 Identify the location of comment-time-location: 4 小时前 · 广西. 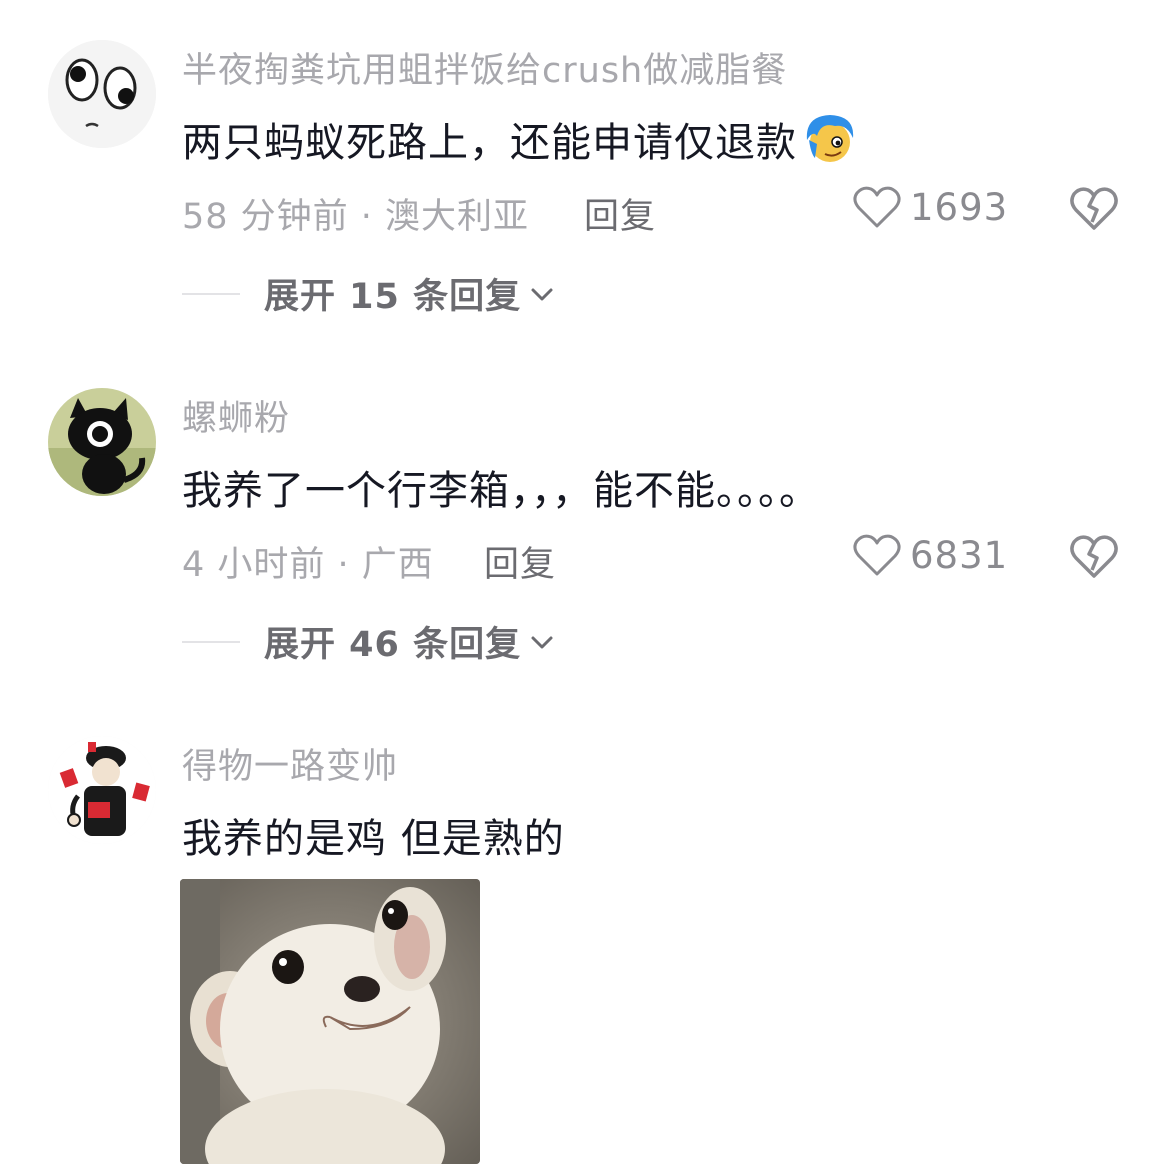
(308, 565).